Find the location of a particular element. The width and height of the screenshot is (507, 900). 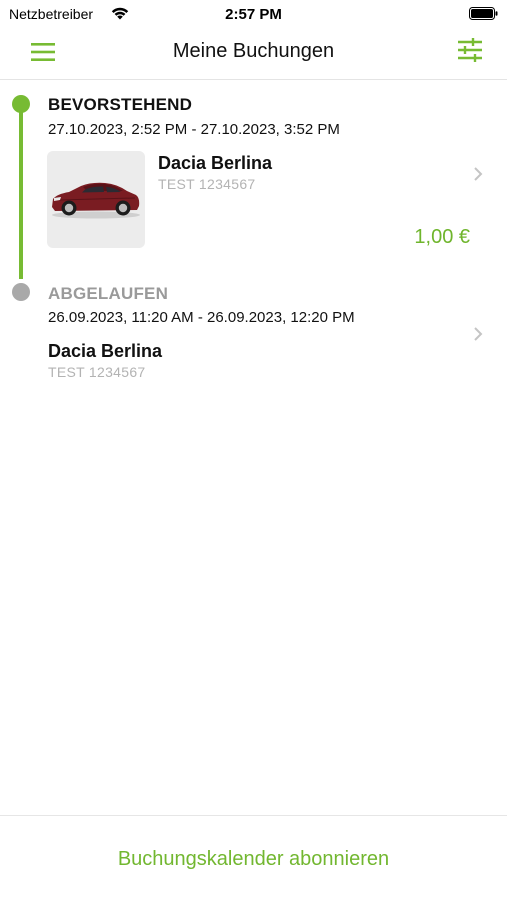

car-image is located at coordinates (96, 199).